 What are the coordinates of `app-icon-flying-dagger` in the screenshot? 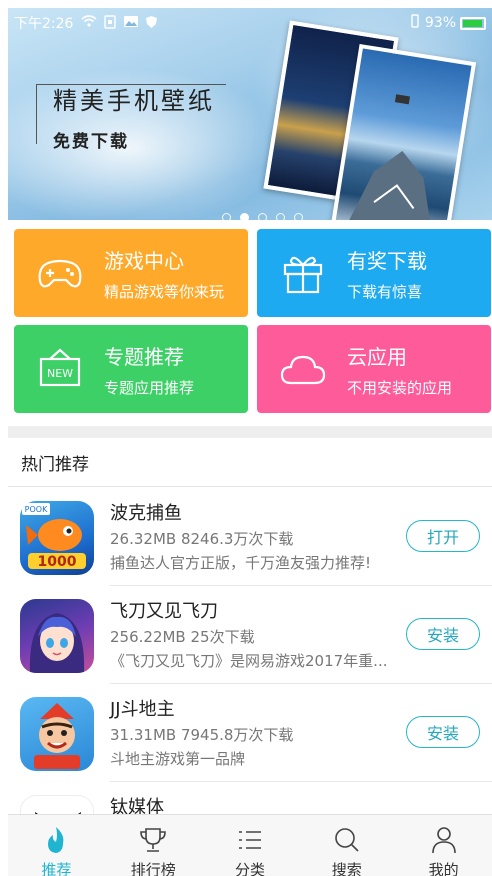 It's located at (57, 636).